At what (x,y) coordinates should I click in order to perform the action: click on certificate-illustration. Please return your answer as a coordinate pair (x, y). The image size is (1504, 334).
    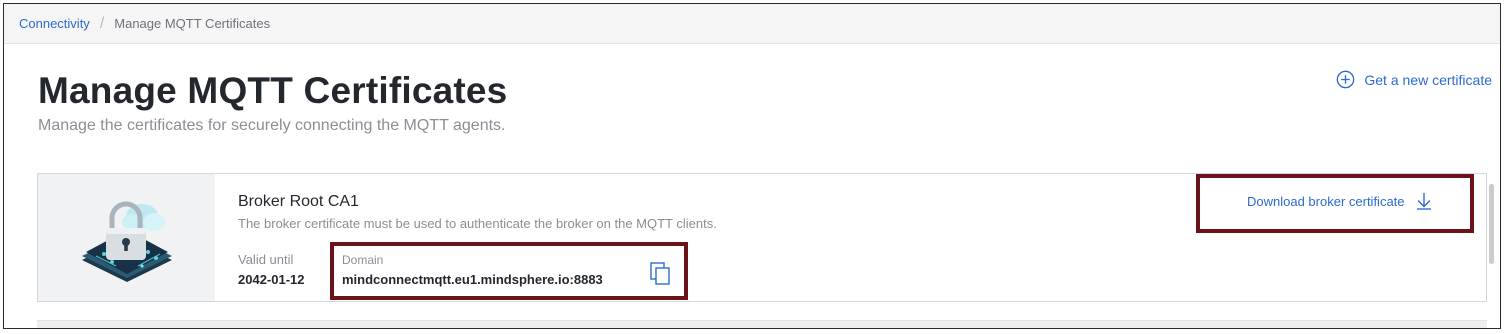
    Looking at the image, I should click on (126, 237).